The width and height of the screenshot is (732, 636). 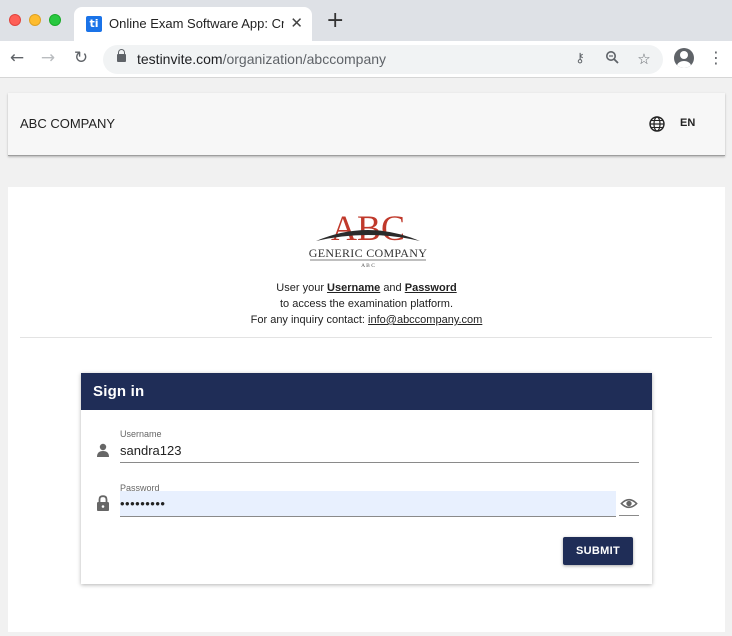 I want to click on browser-tab-bar: ti Online Exam Software App: Cre ✕ +, so click(x=366, y=20).